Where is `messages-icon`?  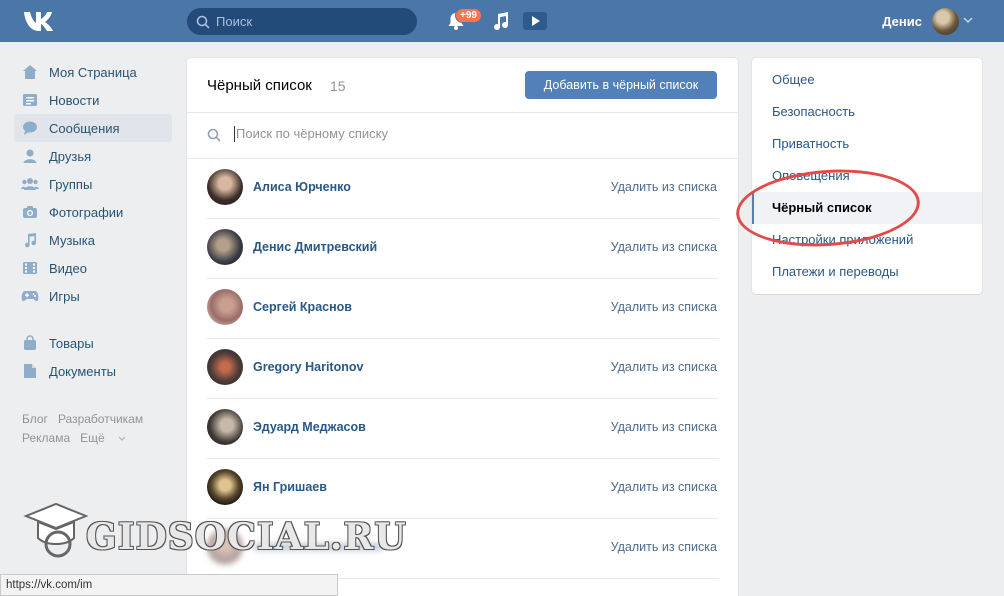
messages-icon is located at coordinates (30, 128).